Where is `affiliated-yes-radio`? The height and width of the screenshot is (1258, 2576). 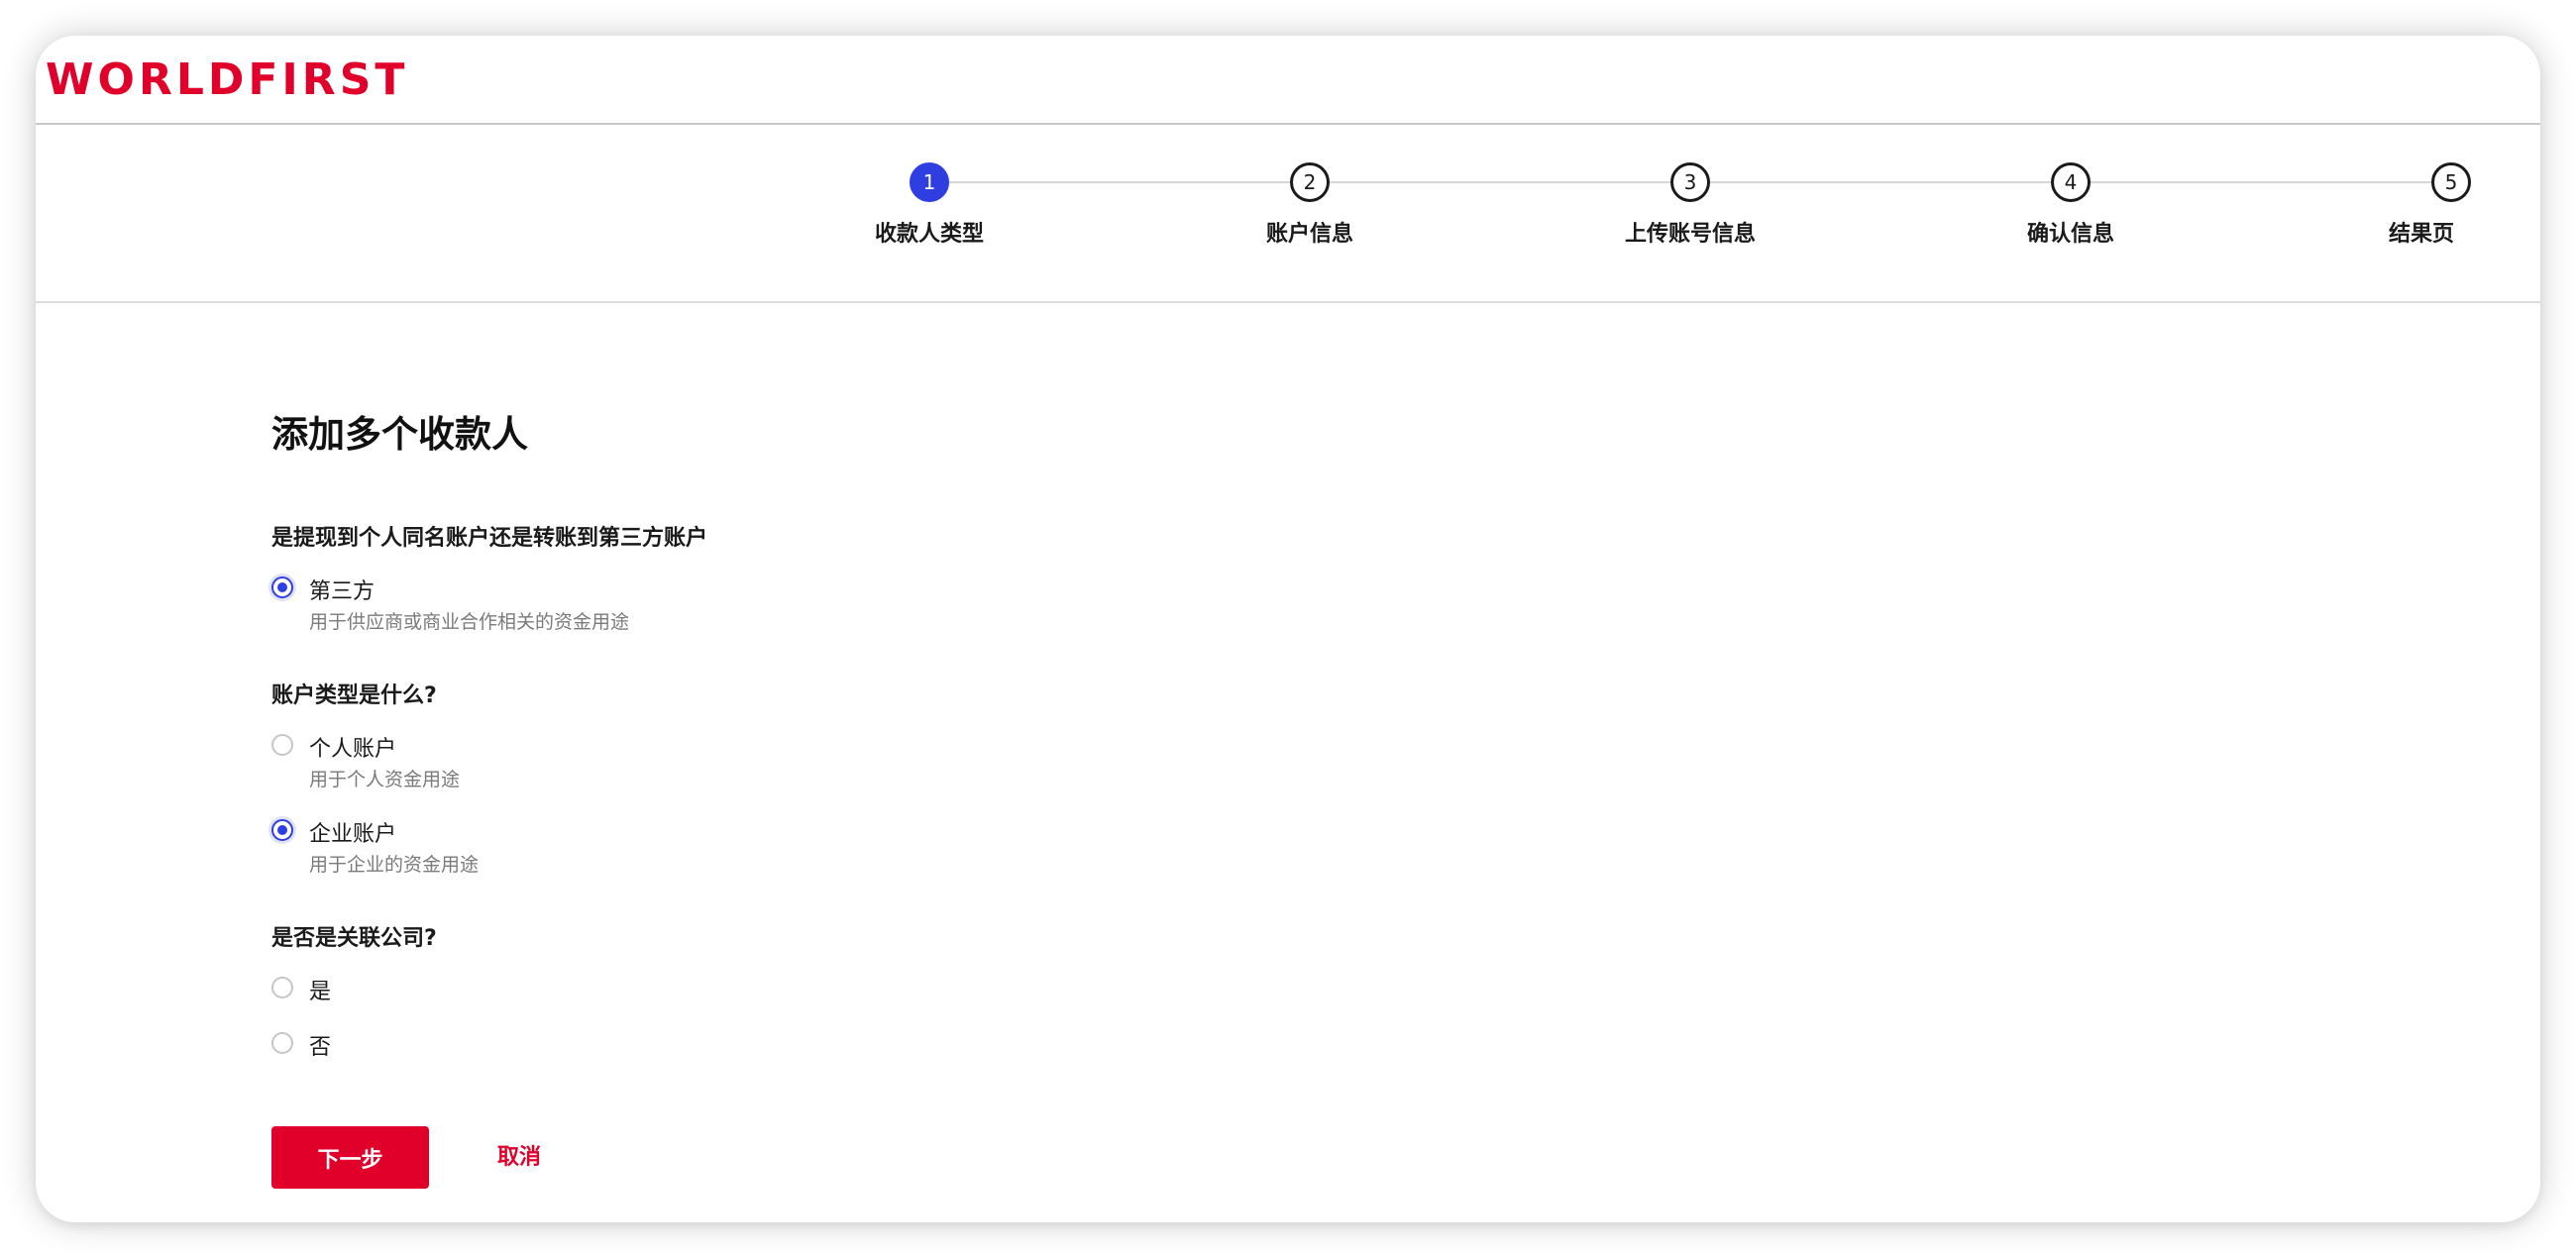
affiliated-yes-radio is located at coordinates (282, 987).